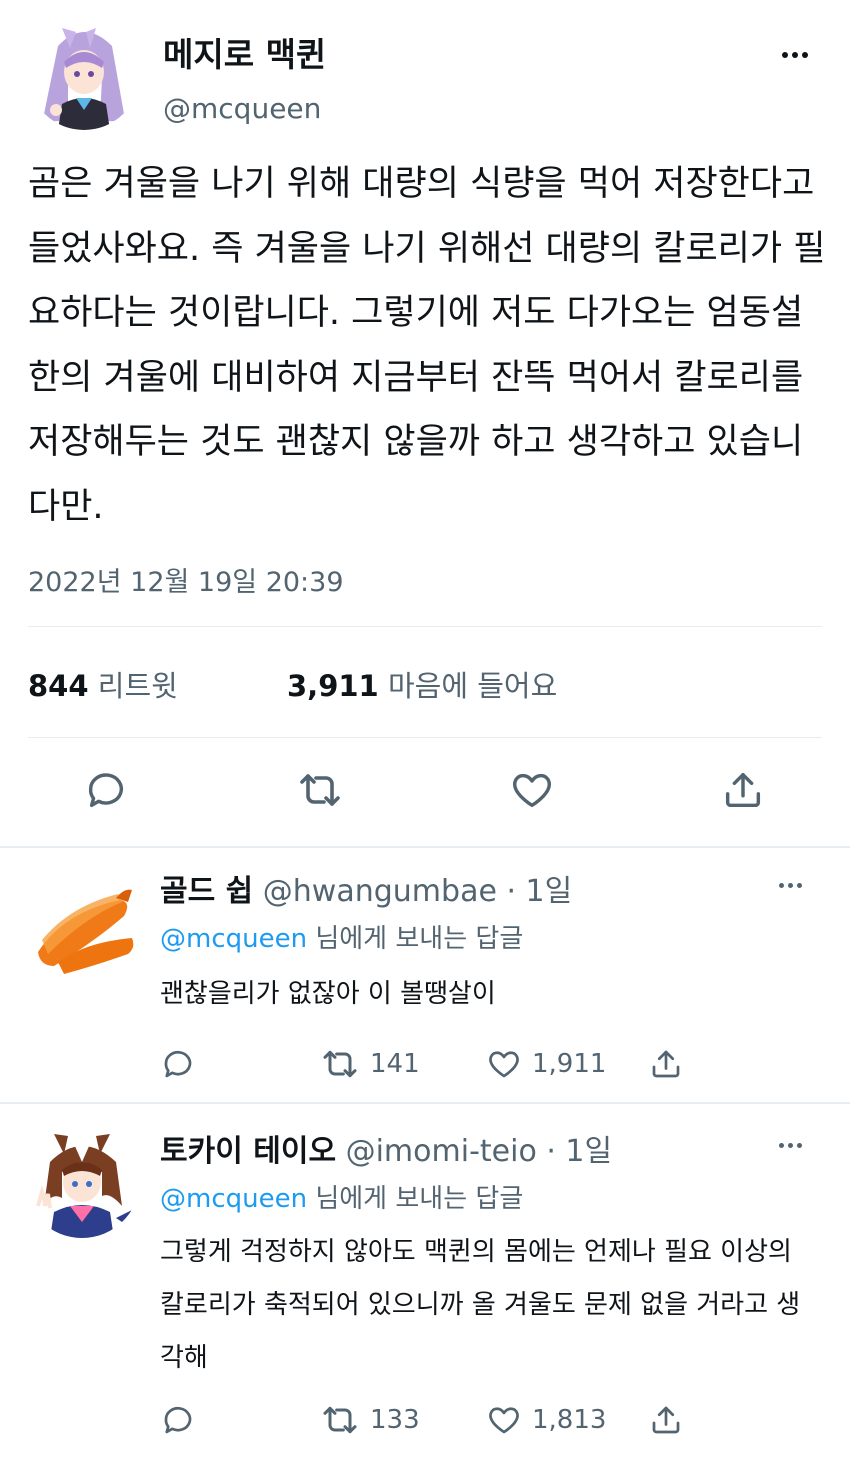 This screenshot has height=1459, width=850. Describe the element at coordinates (248, 1151) in the screenshot. I see `reply-display-name: 토카이 테이오` at that location.